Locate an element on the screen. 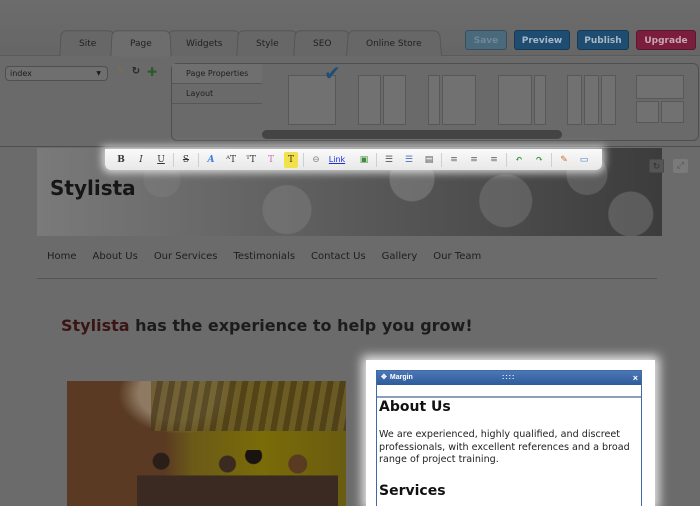 The image size is (700, 506). headline-brand: Stylista is located at coordinates (95, 325).